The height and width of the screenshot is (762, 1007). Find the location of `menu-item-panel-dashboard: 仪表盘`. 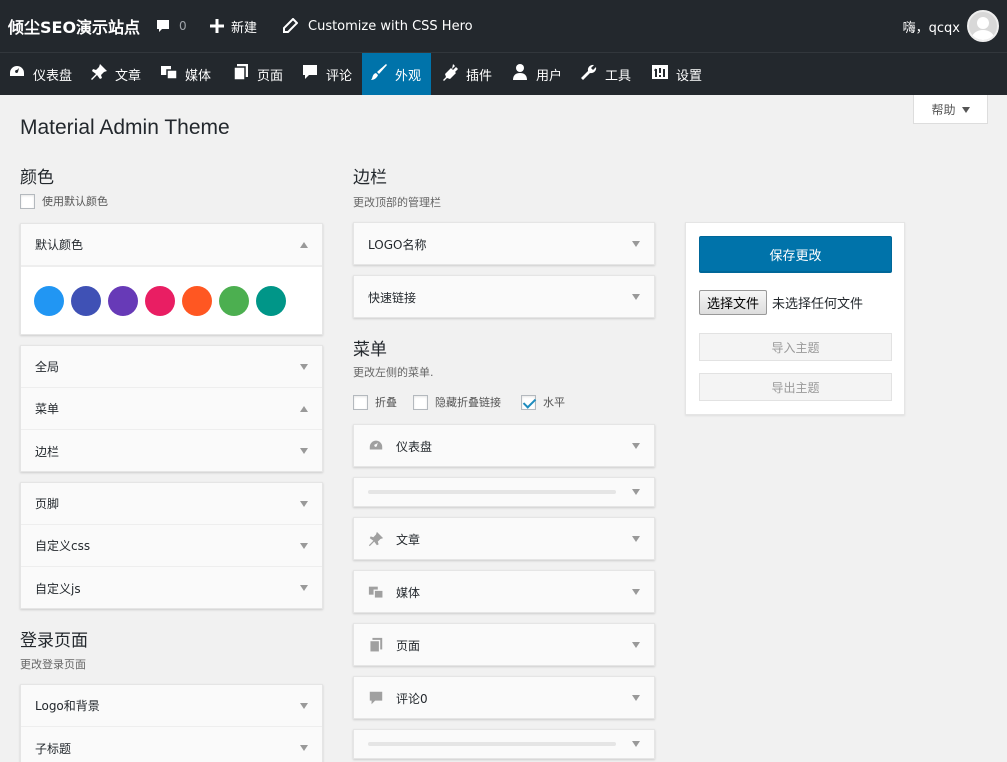

menu-item-panel-dashboard: 仪表盘 is located at coordinates (504, 445).